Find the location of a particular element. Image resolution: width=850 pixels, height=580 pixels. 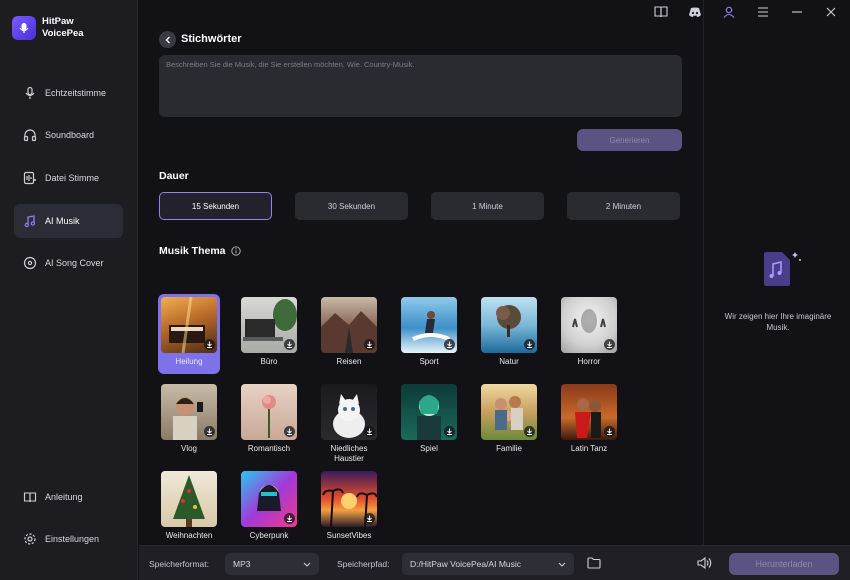

theme-label: Horror is located at coordinates (589, 361).